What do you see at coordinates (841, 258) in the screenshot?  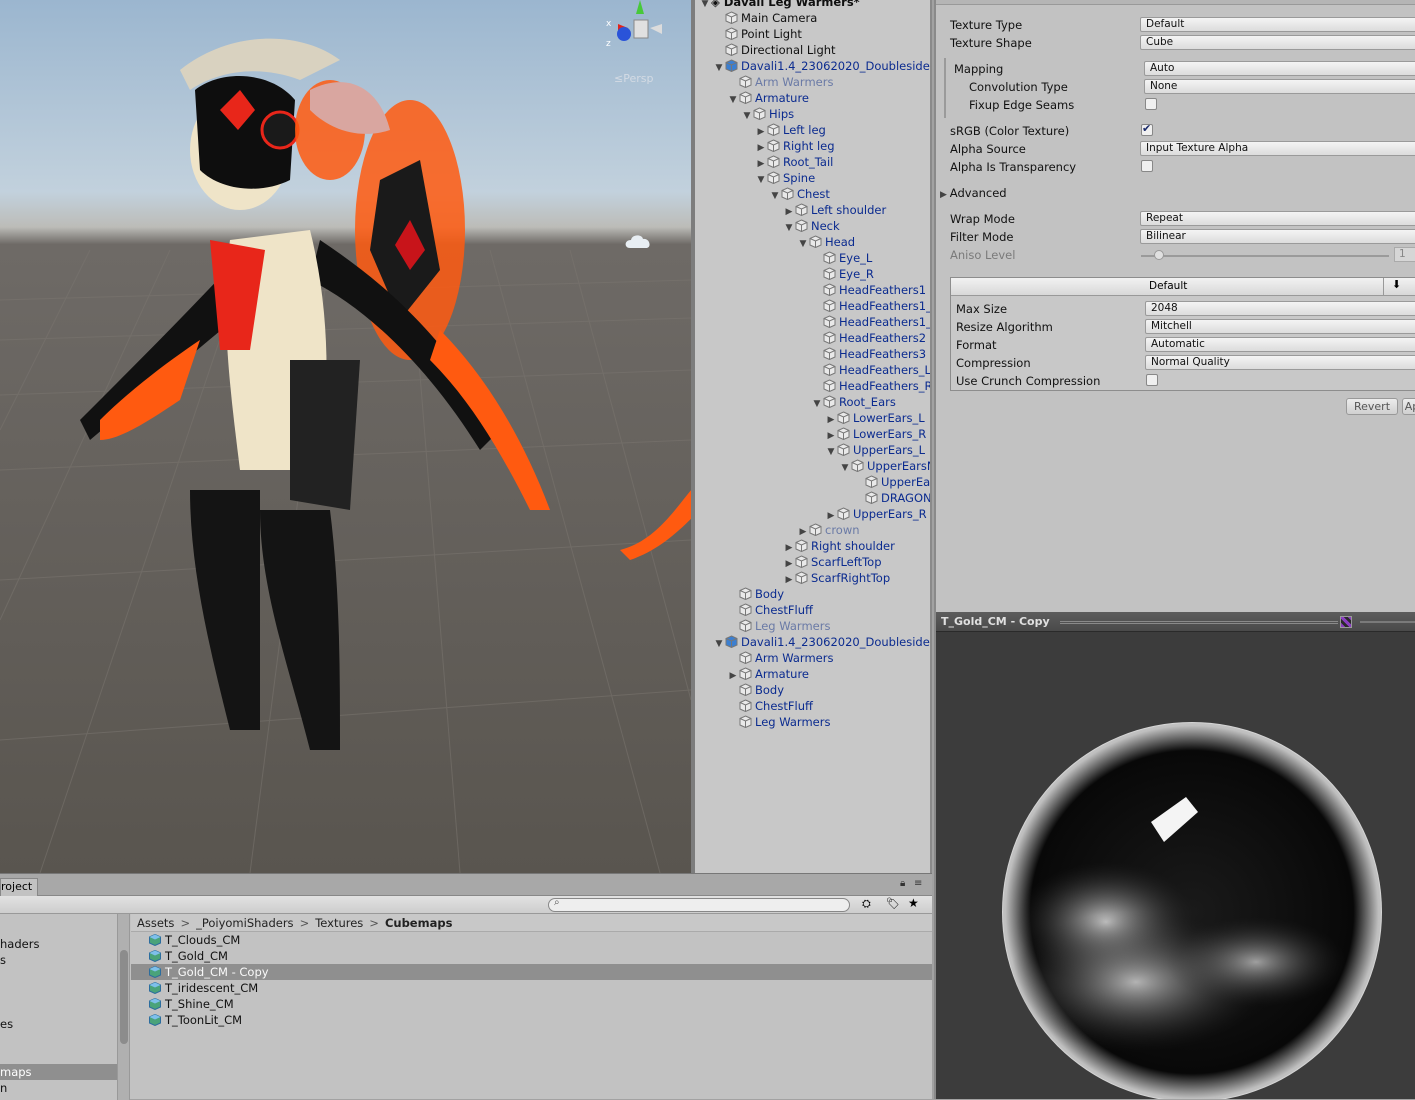 I see `hierarchy-item: Eye_L` at bounding box center [841, 258].